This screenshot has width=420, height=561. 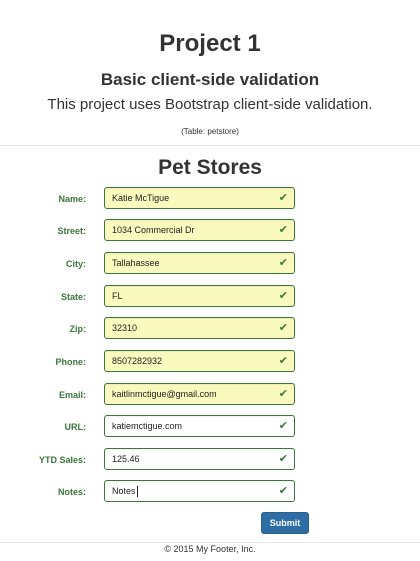 I want to click on form-row-notes: Notes: Notes ✔, so click(x=210, y=492).